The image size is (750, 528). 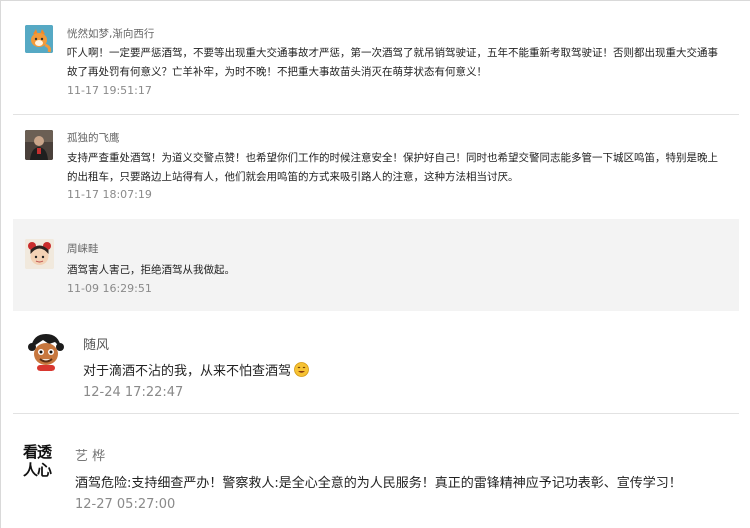 I want to click on timestamp: 11-17 18:07:19, so click(x=109, y=194).